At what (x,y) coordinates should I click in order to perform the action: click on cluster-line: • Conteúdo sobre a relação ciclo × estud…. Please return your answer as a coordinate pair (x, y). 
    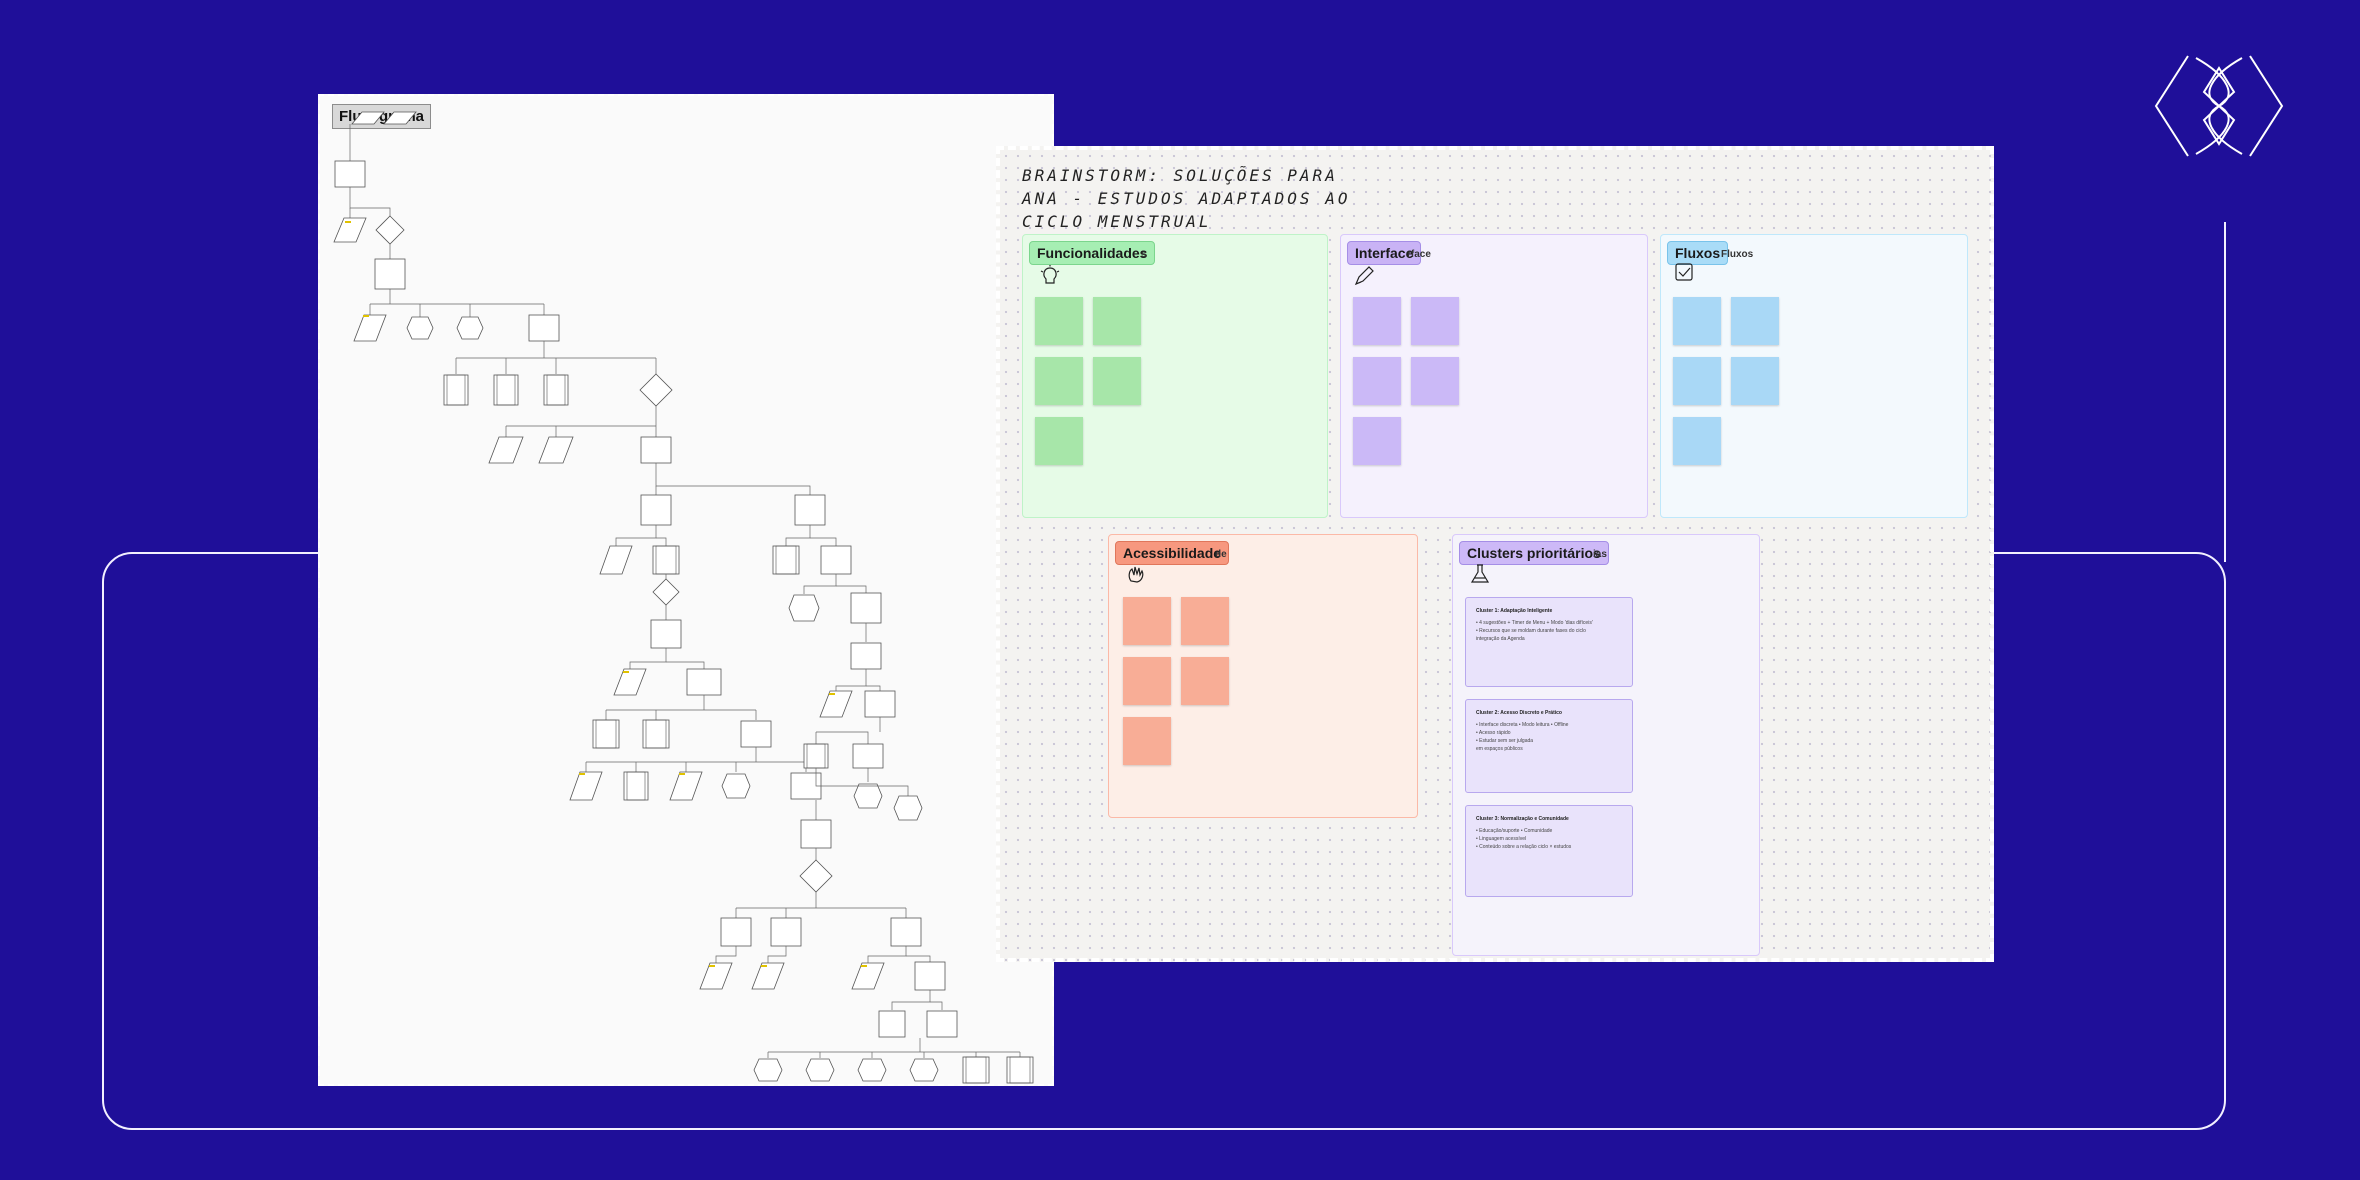
    Looking at the image, I should click on (1524, 847).